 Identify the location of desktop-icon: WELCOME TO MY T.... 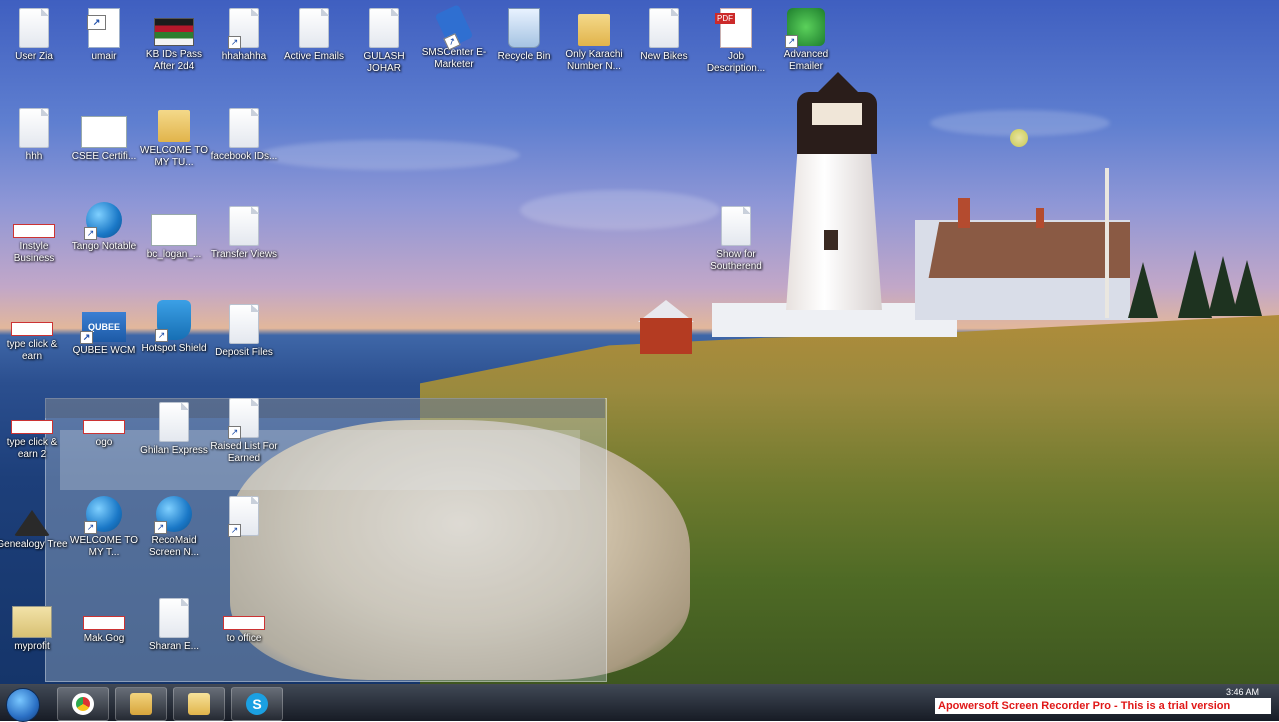
(104, 527).